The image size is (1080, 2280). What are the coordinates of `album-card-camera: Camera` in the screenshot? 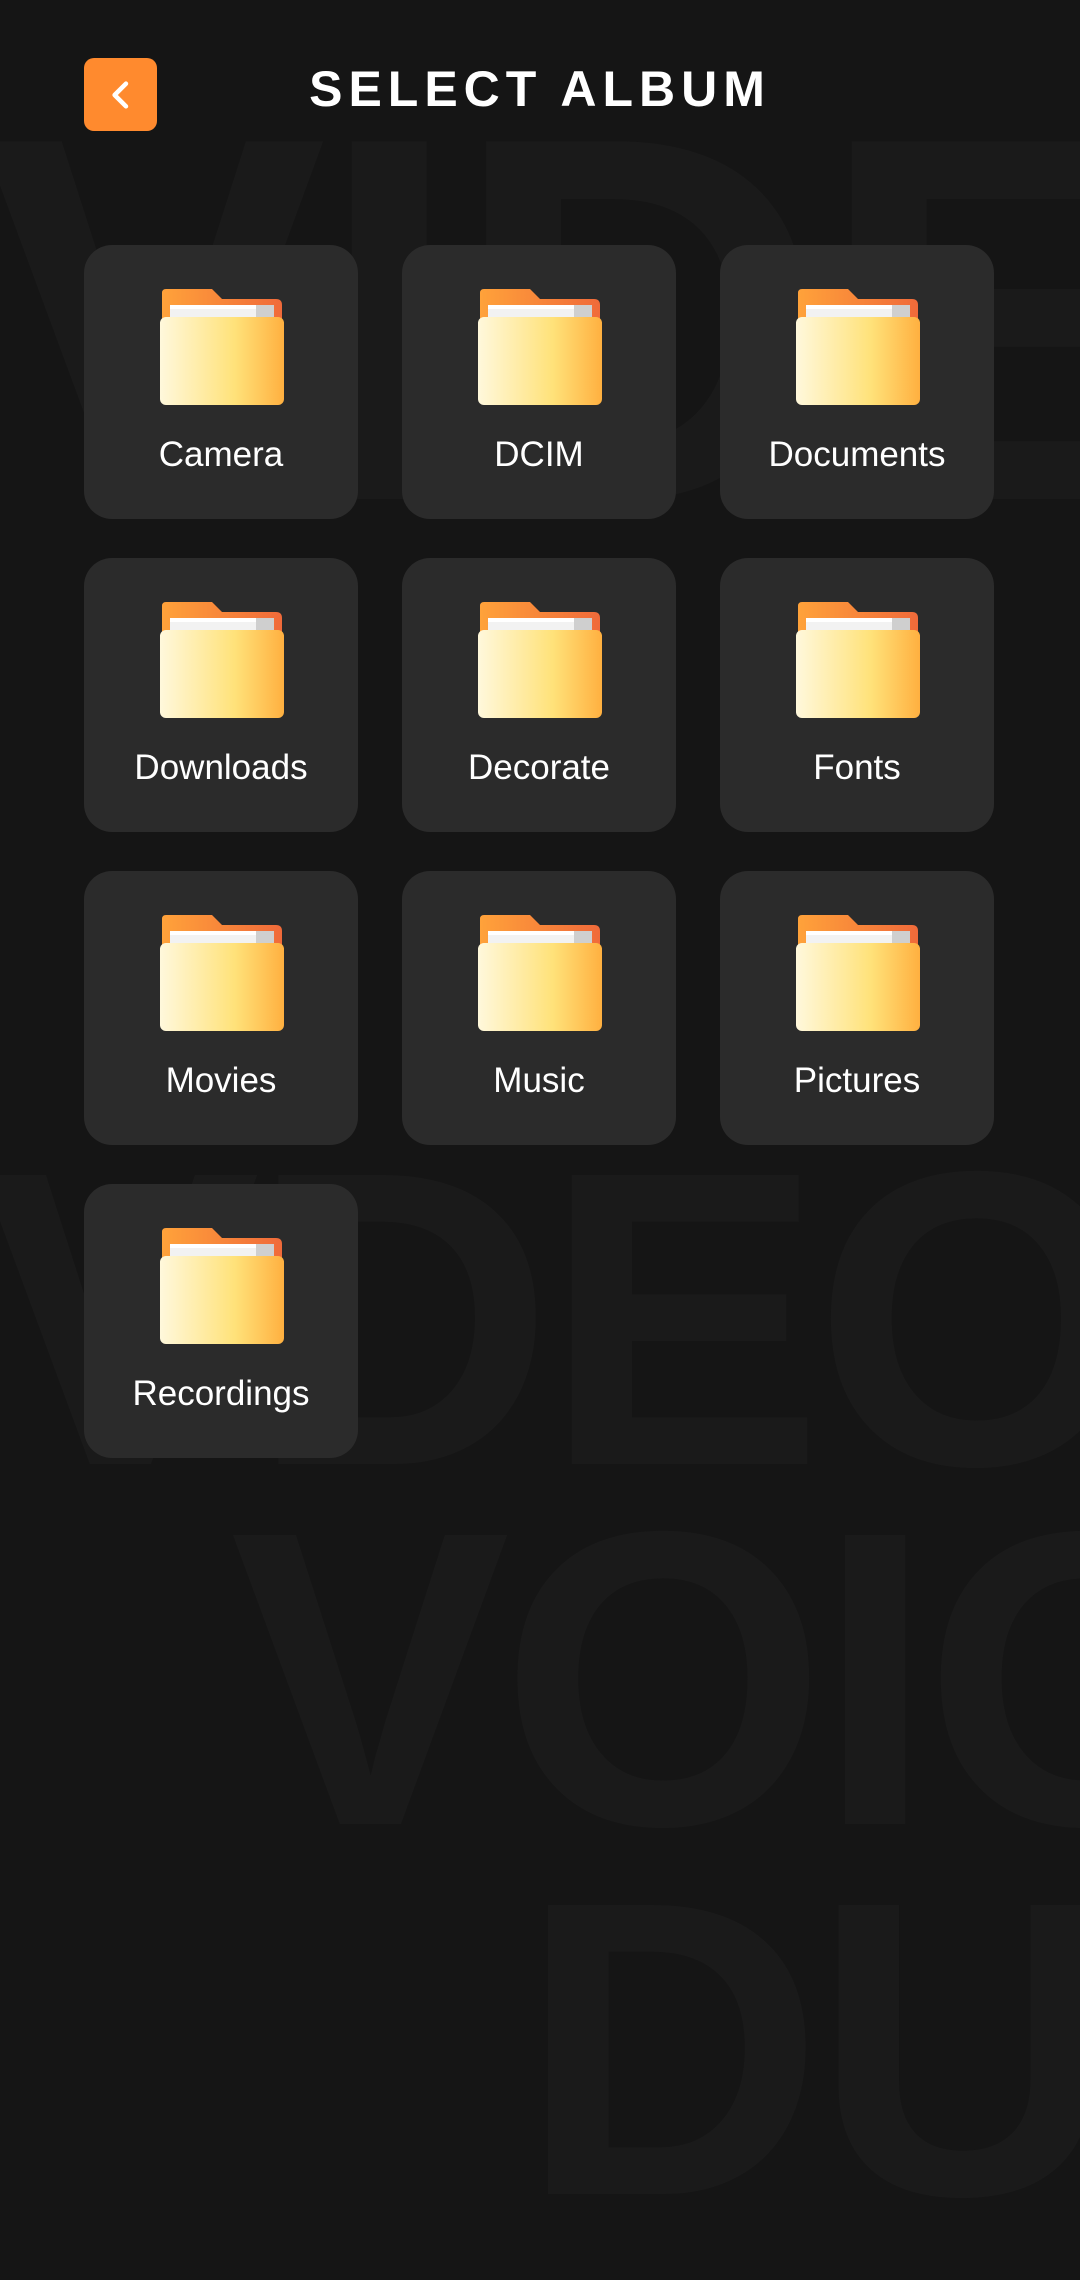 It's located at (221, 382).